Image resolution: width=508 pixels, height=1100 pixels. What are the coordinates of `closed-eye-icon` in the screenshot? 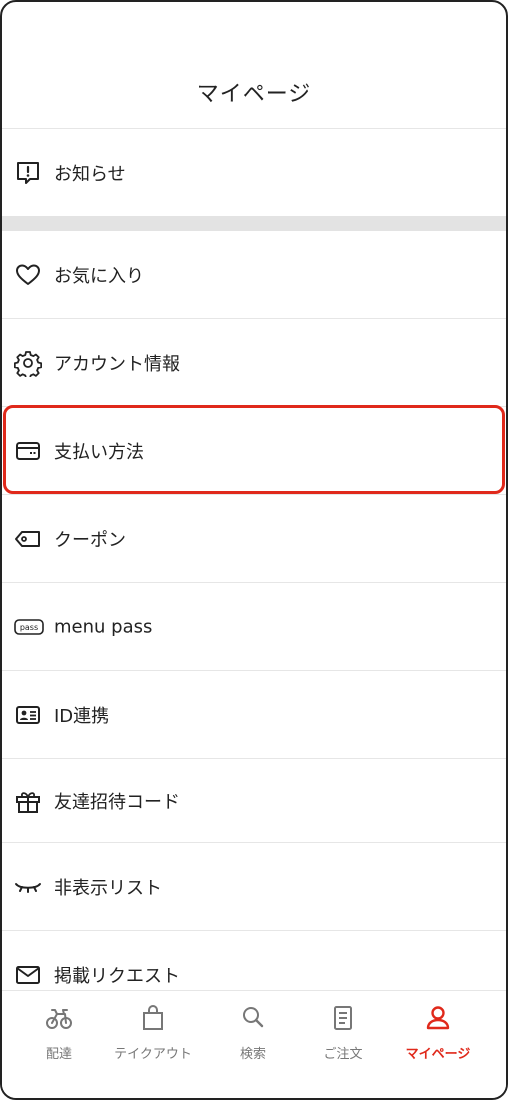 It's located at (28, 887).